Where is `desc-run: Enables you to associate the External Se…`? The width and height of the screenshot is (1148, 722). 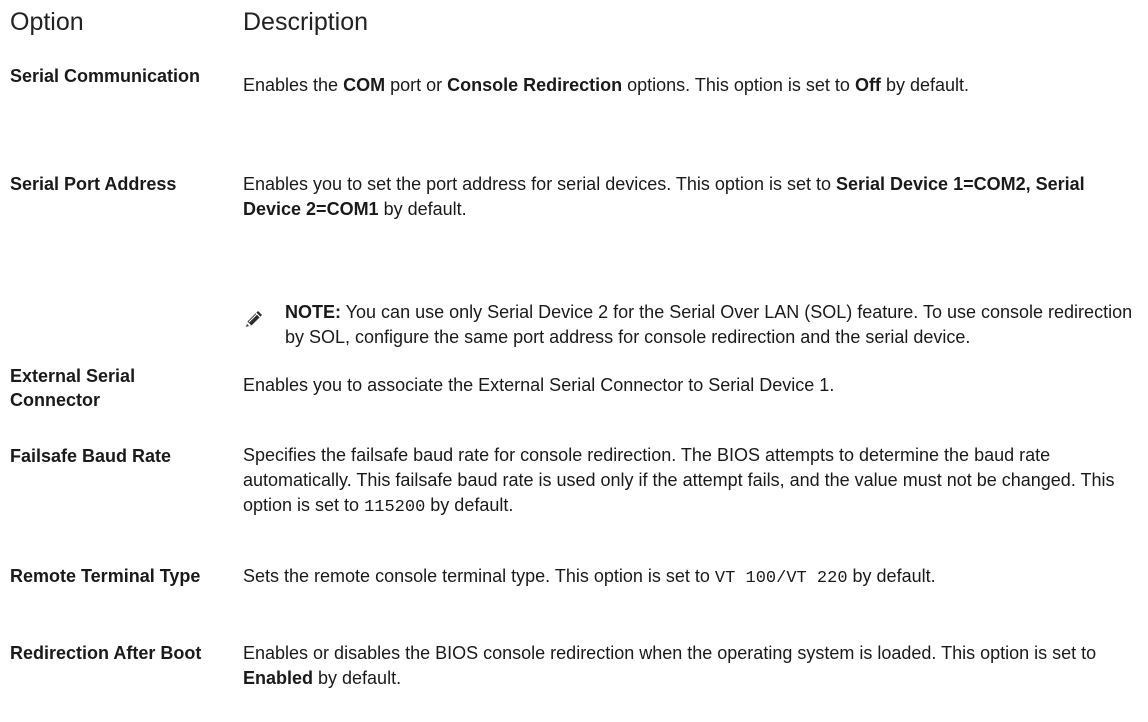
desc-run: Enables you to associate the External Se… is located at coordinates (539, 385).